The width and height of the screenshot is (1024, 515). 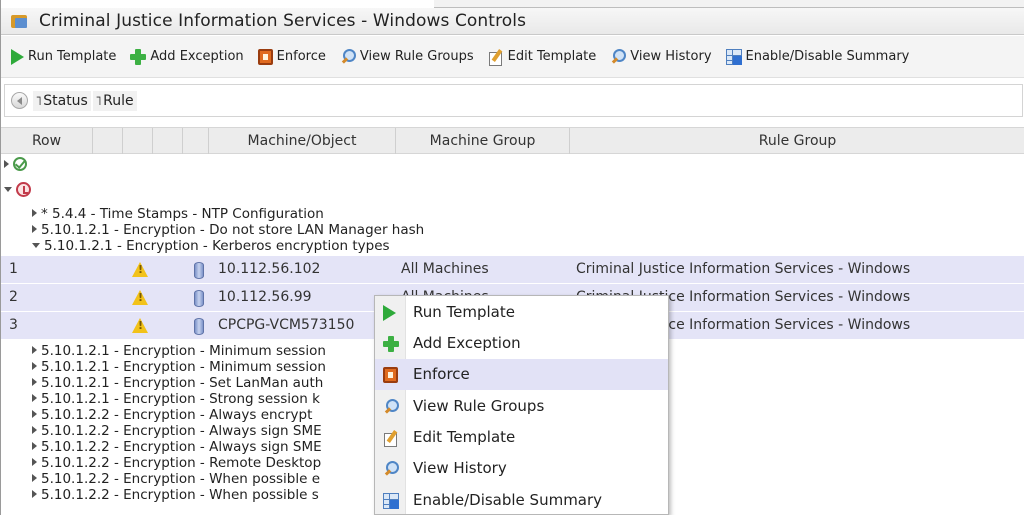 What do you see at coordinates (13, 325) in the screenshot?
I see `row-number: 3` at bounding box center [13, 325].